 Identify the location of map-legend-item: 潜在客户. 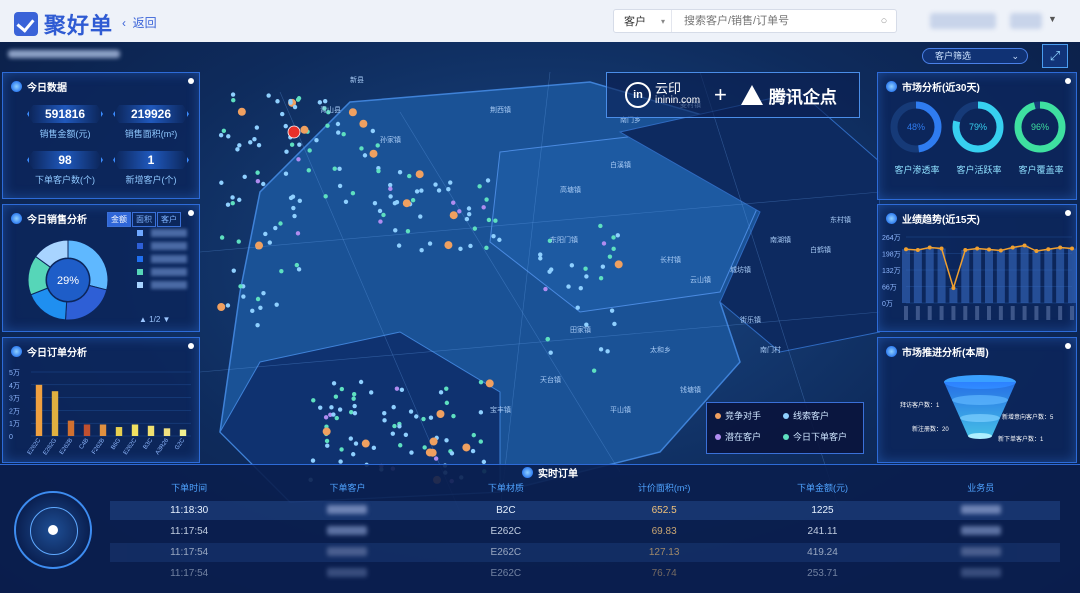
(749, 436).